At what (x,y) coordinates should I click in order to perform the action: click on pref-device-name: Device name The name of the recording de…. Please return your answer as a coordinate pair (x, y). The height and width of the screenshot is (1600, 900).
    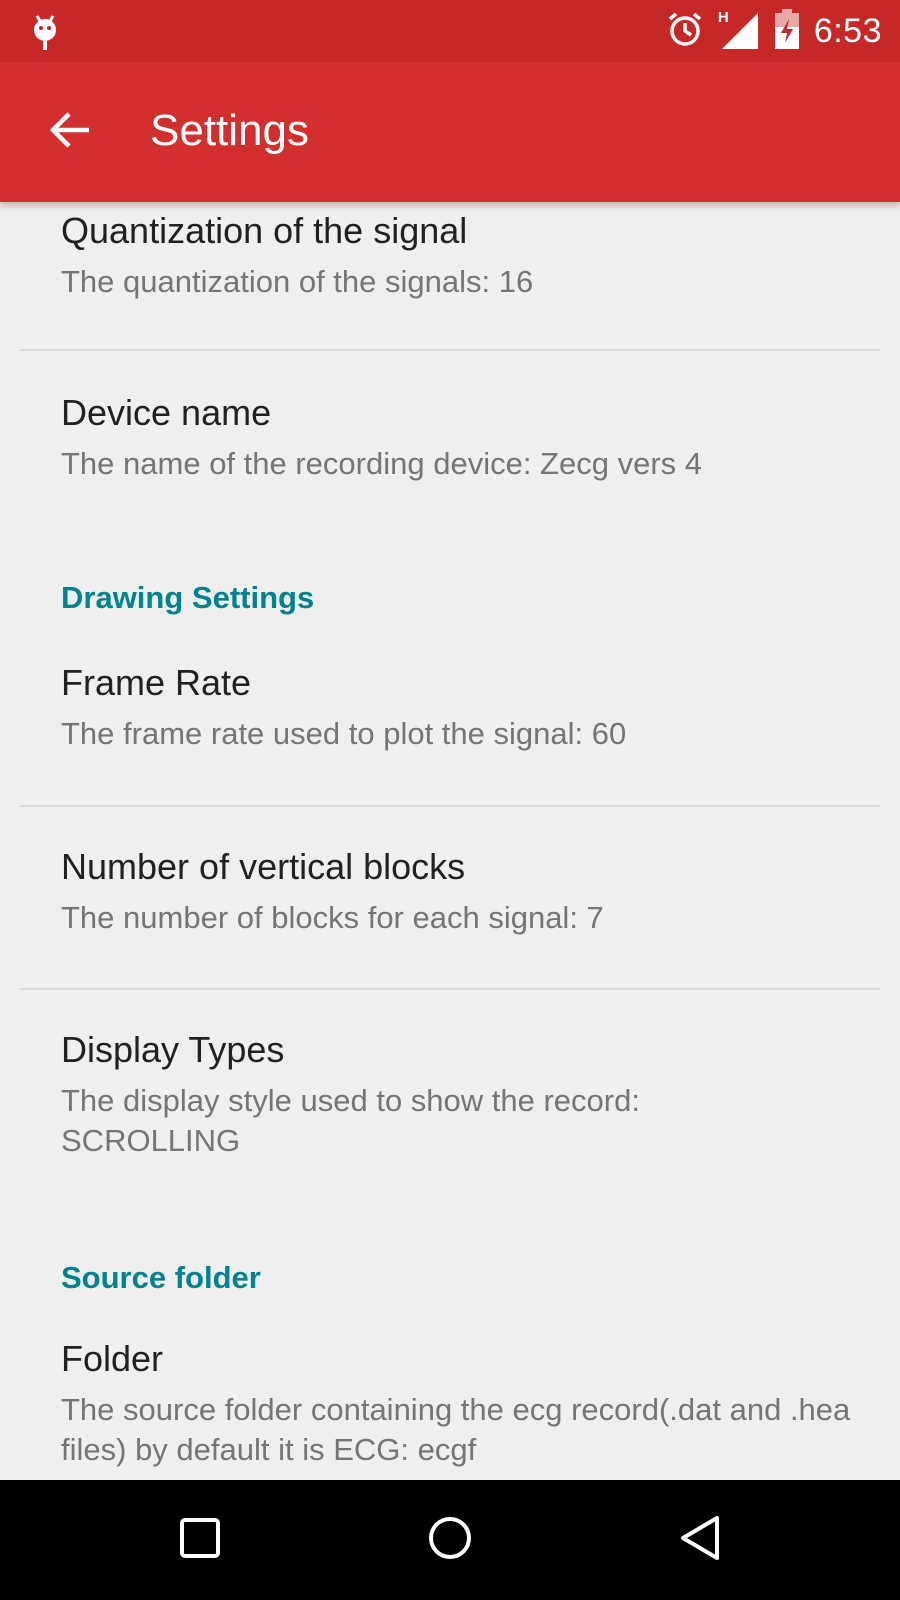
    Looking at the image, I should click on (450, 427).